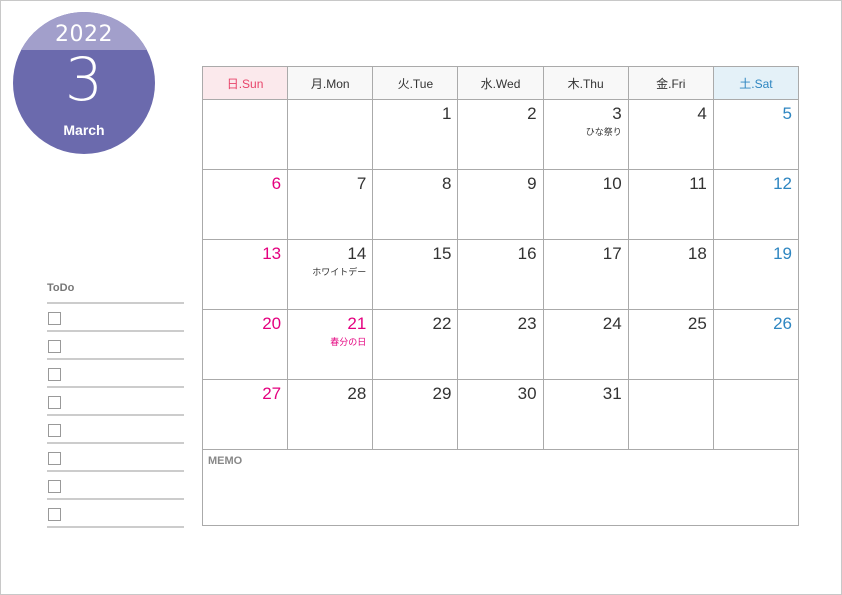 The width and height of the screenshot is (842, 595). I want to click on day-cell: 30, so click(500, 414).